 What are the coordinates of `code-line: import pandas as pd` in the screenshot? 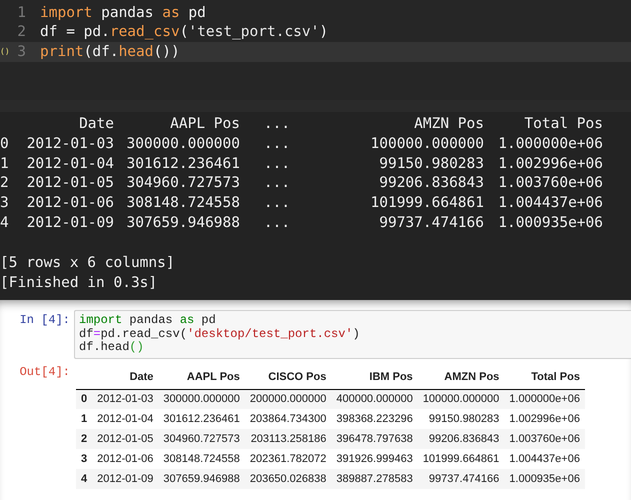 It's located at (123, 12).